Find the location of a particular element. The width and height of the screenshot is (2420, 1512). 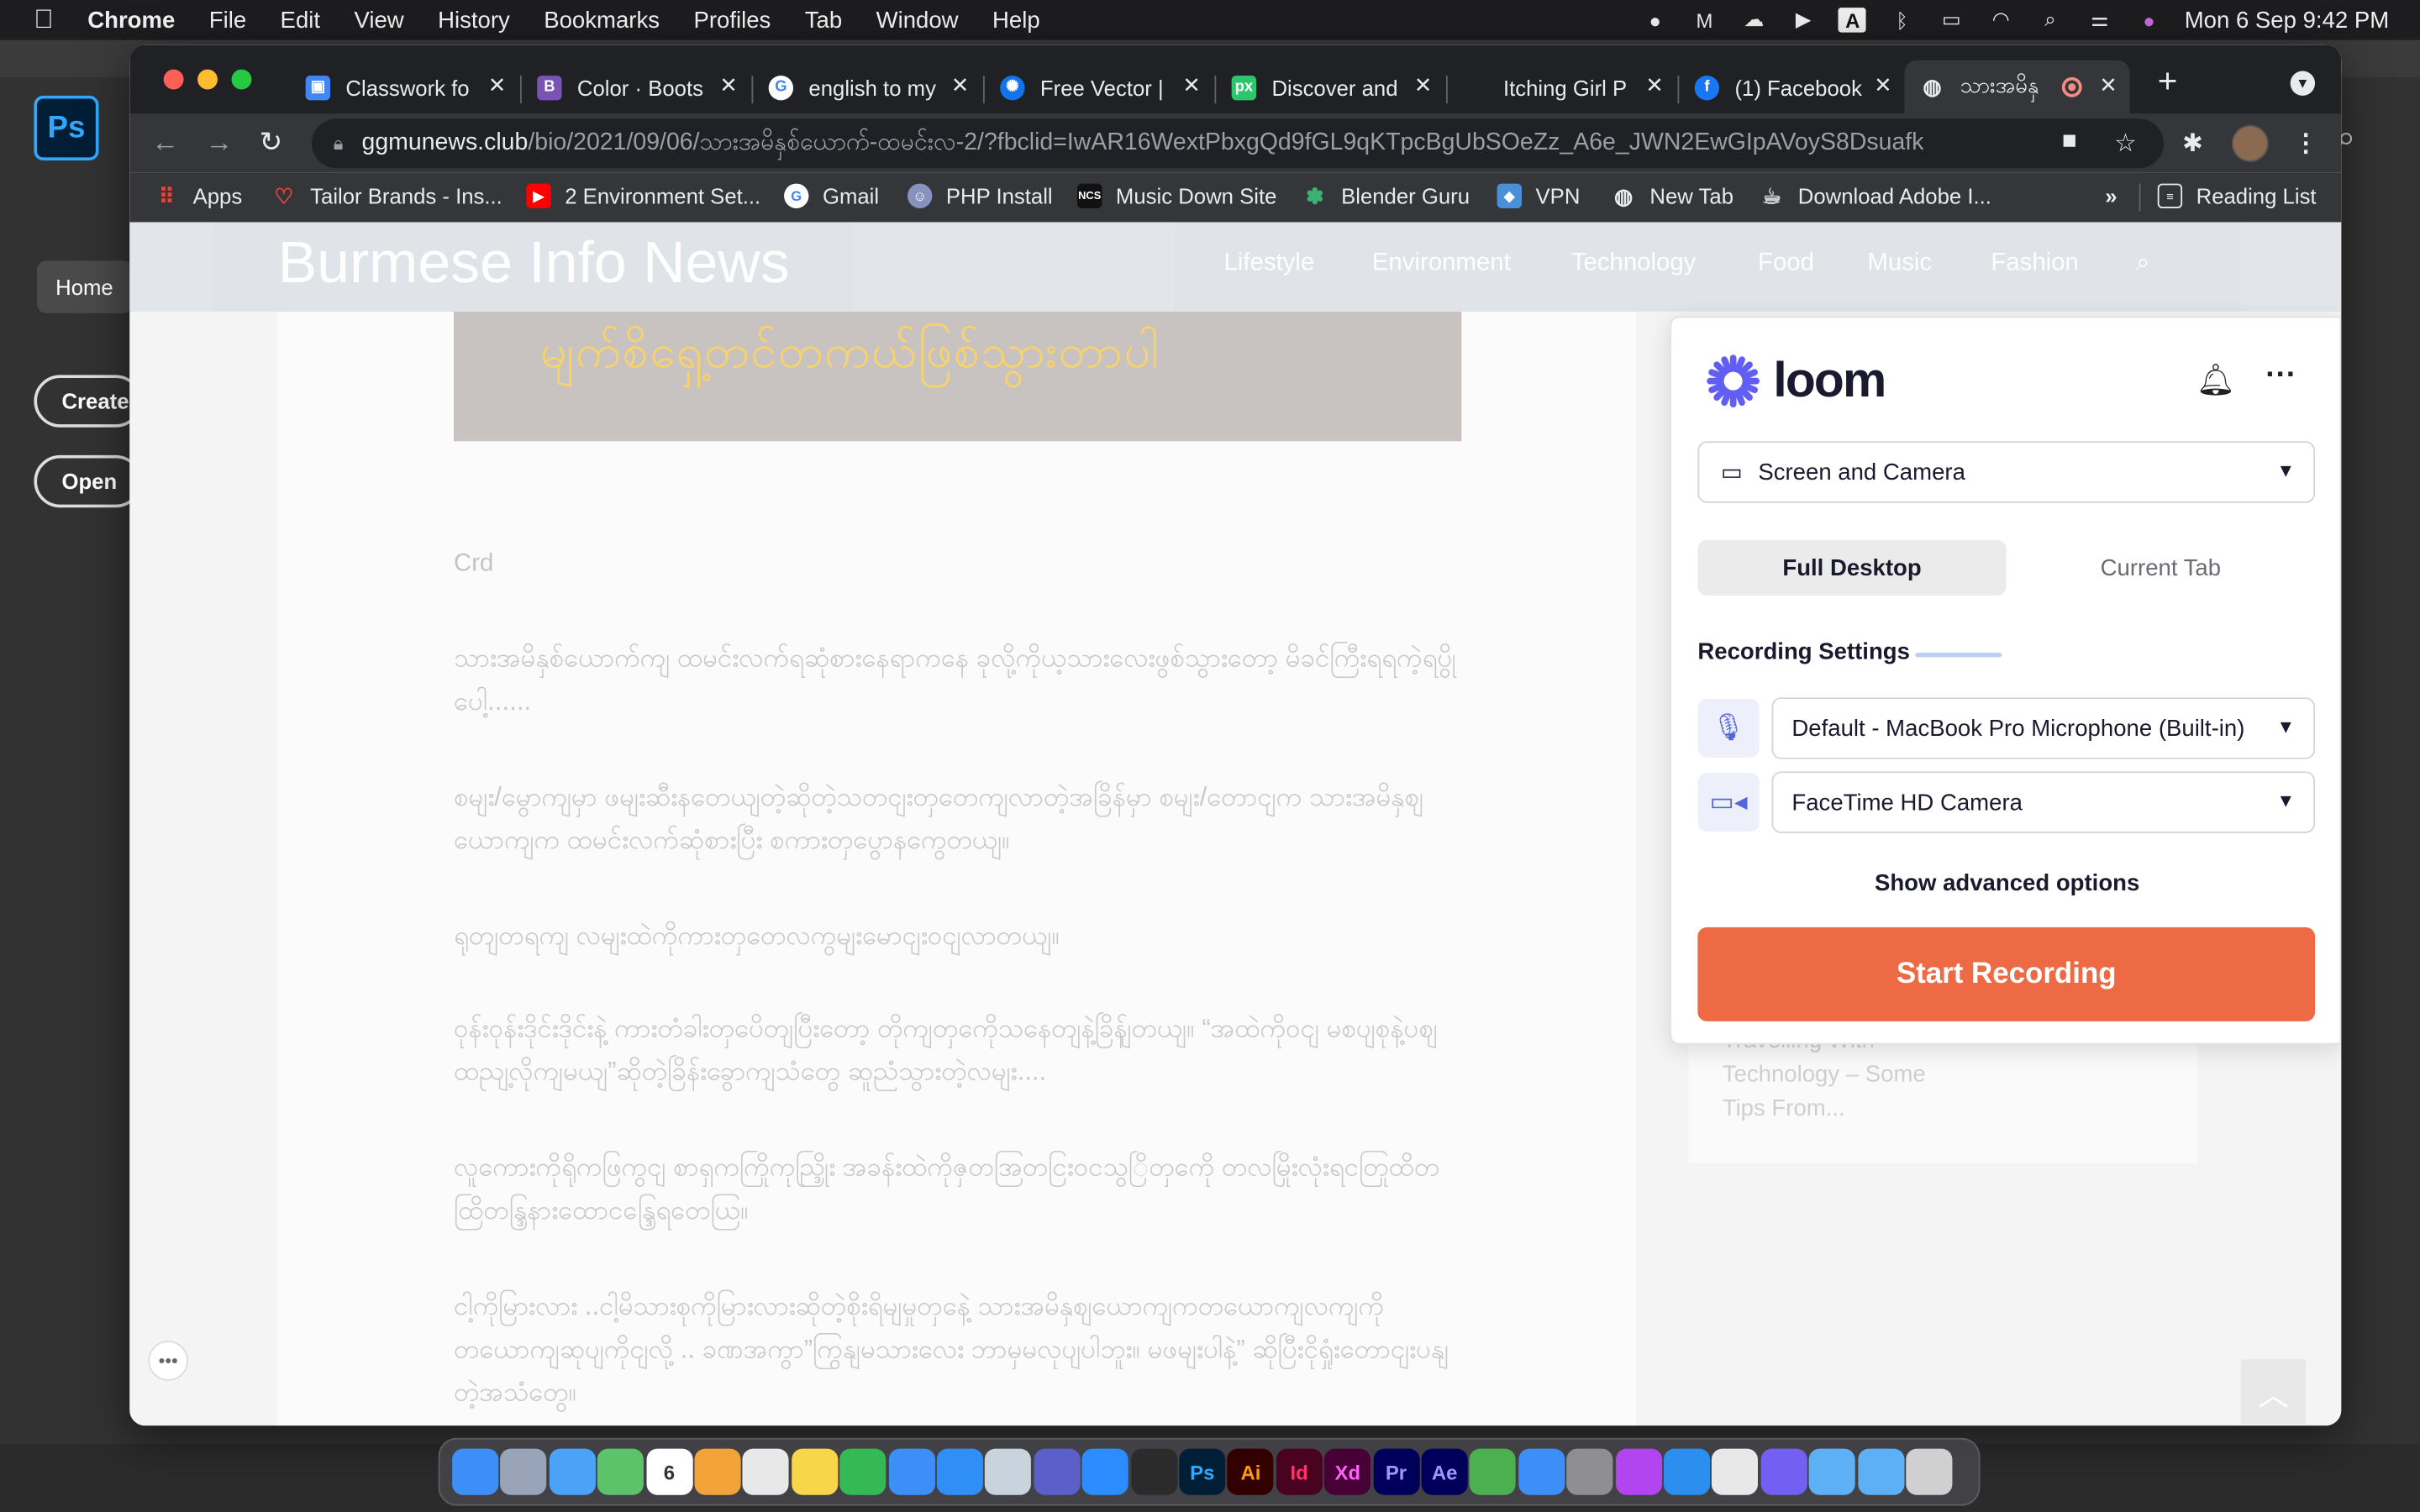

play-status-icon: ▶ is located at coordinates (1804, 20).